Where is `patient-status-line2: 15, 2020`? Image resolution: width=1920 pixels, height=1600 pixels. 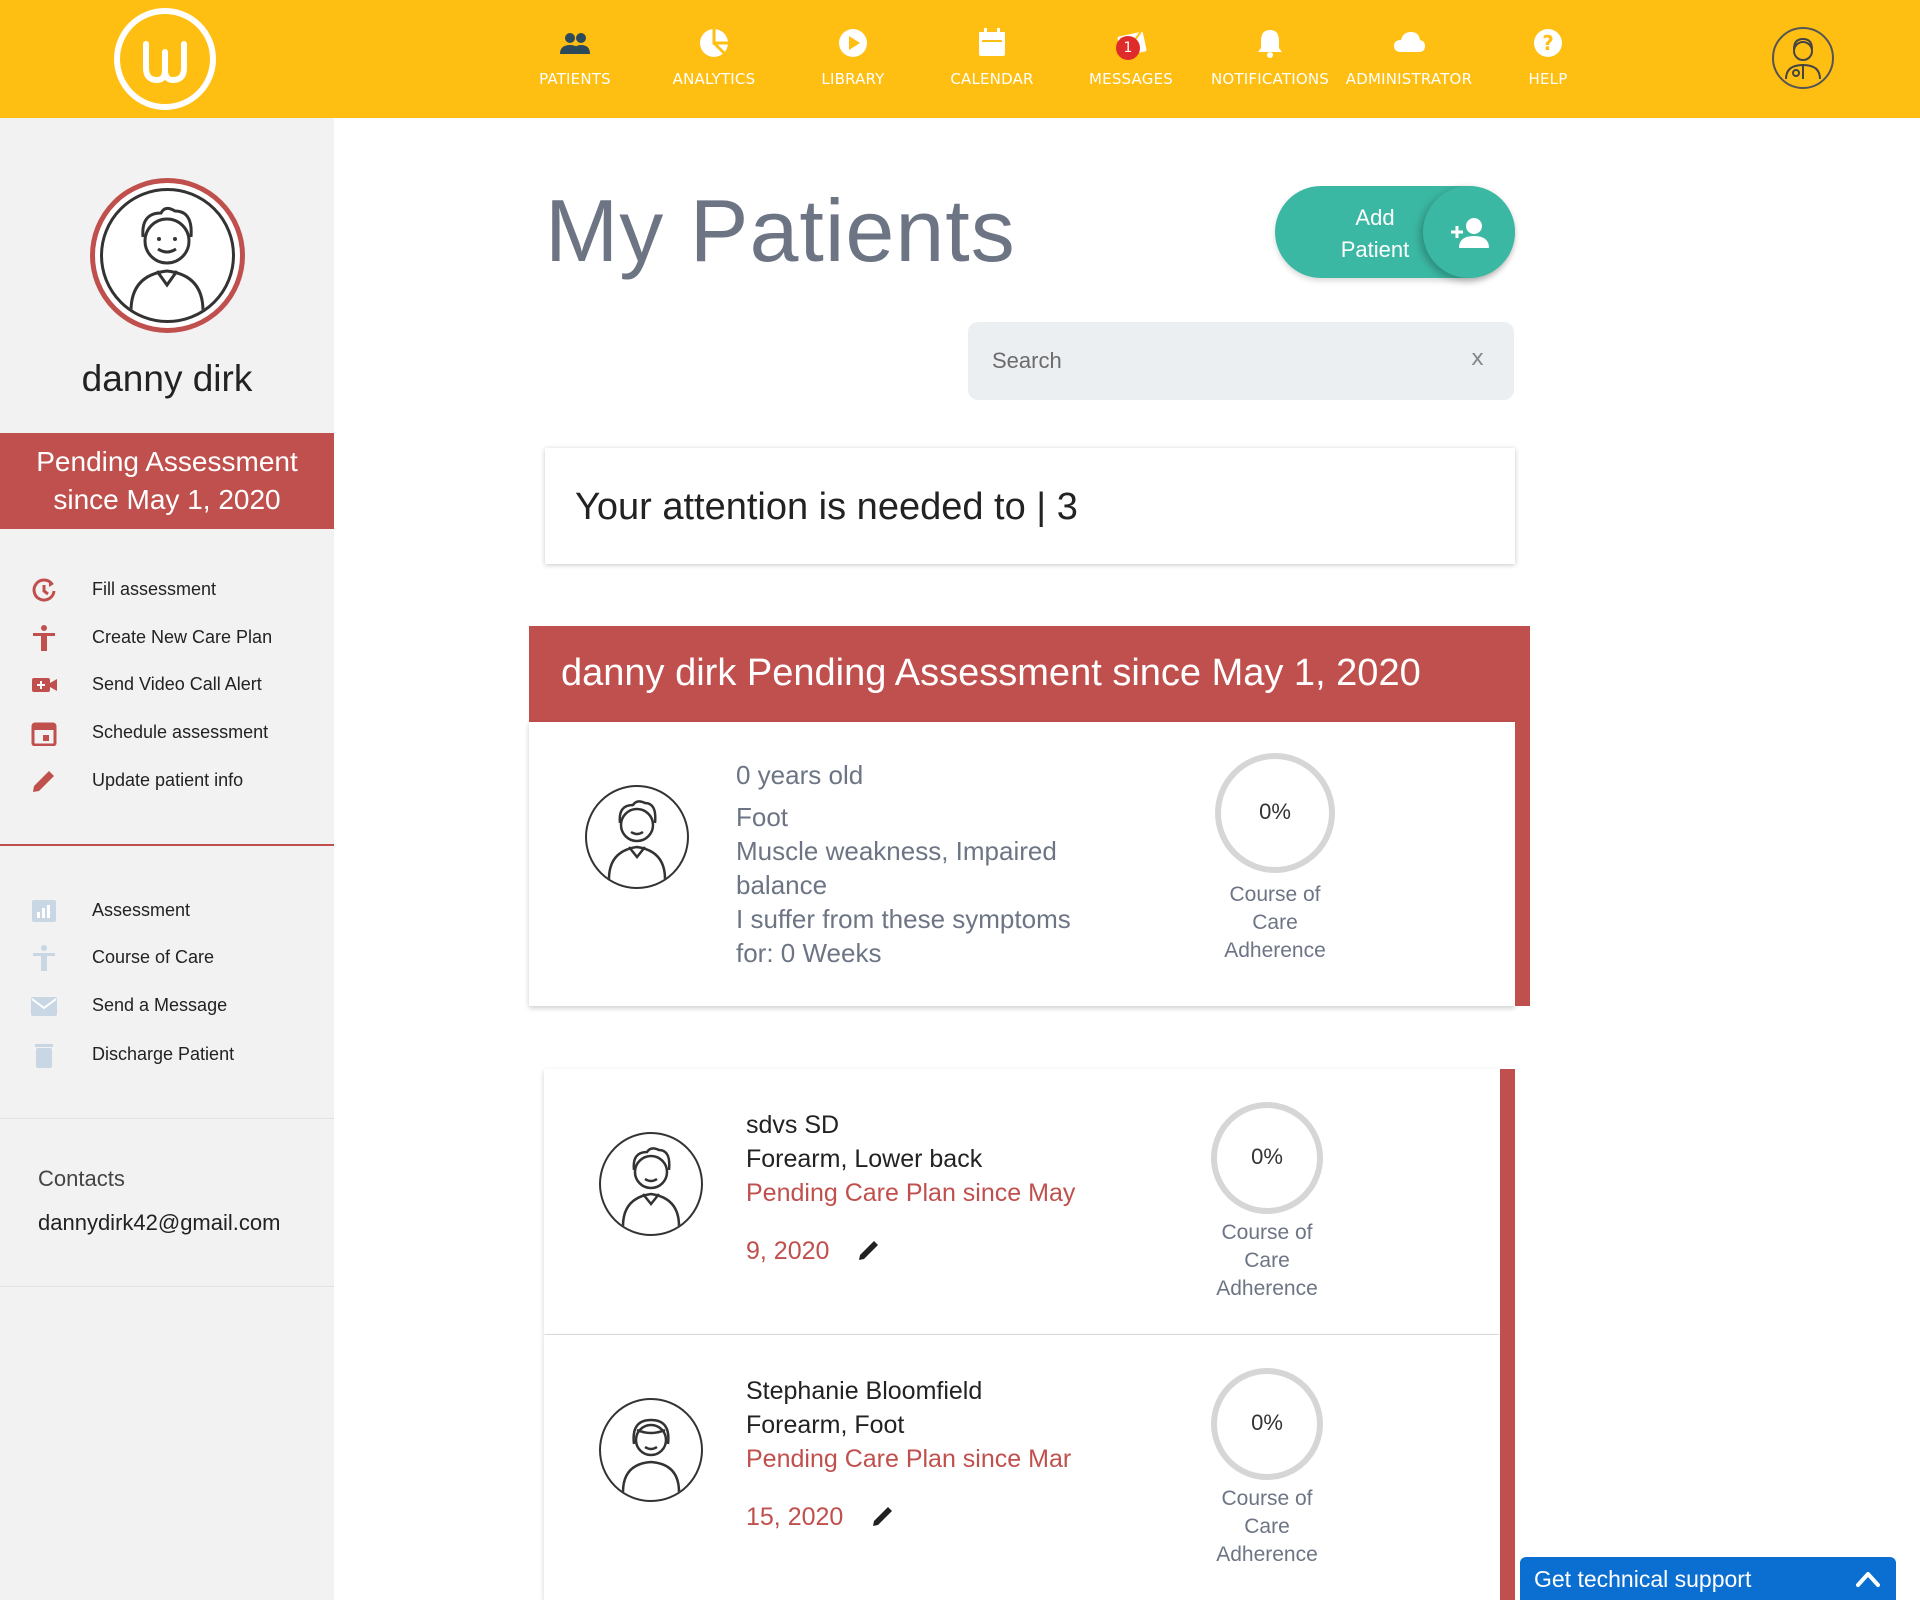
patient-status-line2: 15, 2020 is located at coordinates (795, 1517).